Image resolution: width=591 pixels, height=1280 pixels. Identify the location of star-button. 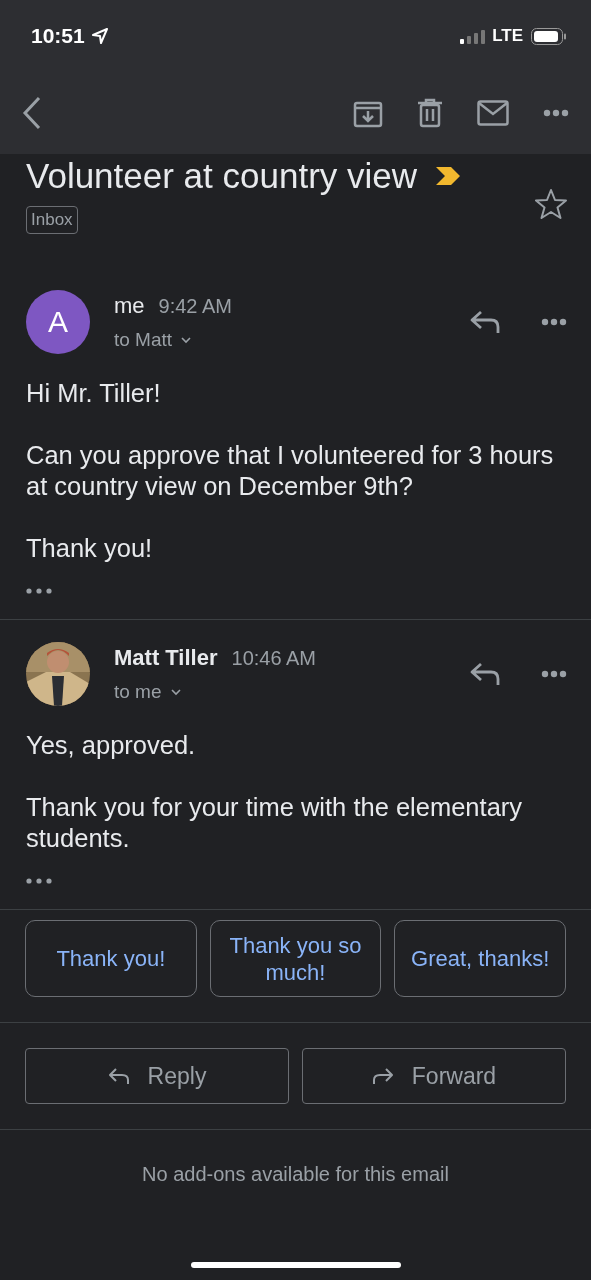
(551, 204).